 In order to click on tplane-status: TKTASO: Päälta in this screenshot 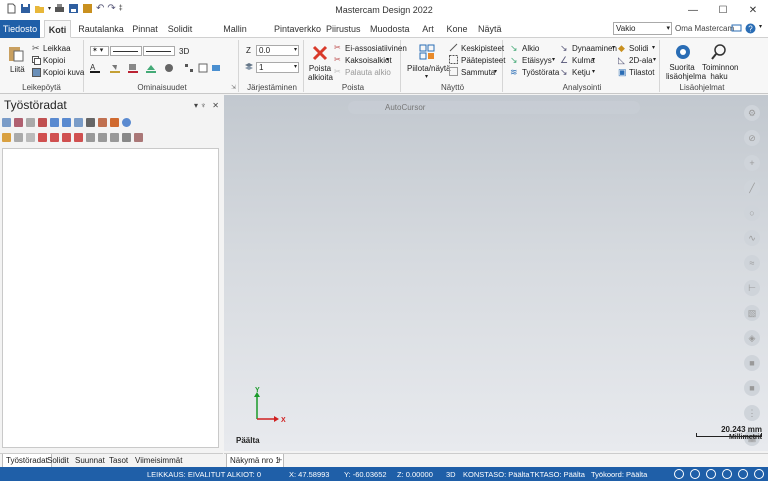, I will do `click(557, 474)`.